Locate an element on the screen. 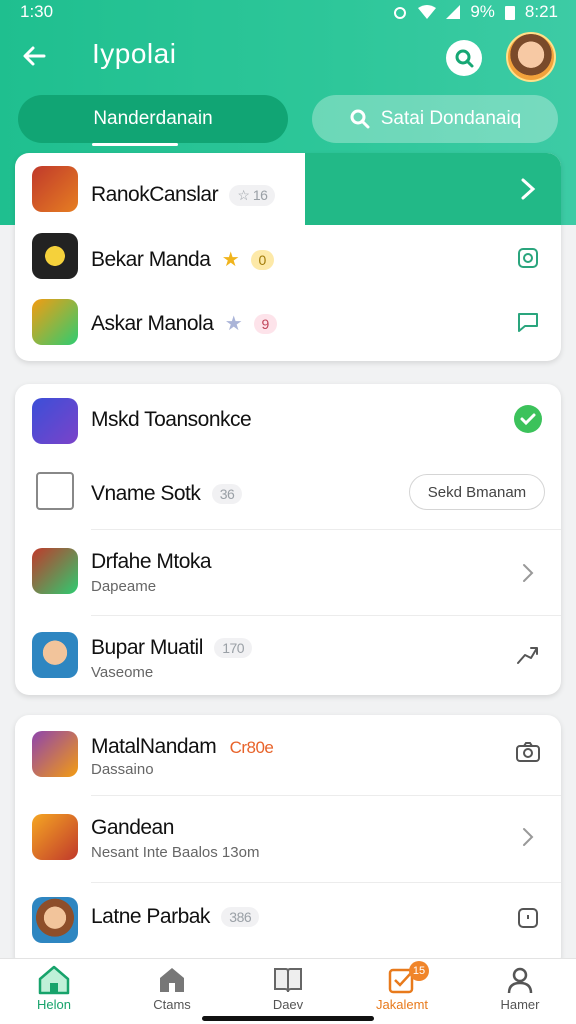  avatar is located at coordinates (531, 57).